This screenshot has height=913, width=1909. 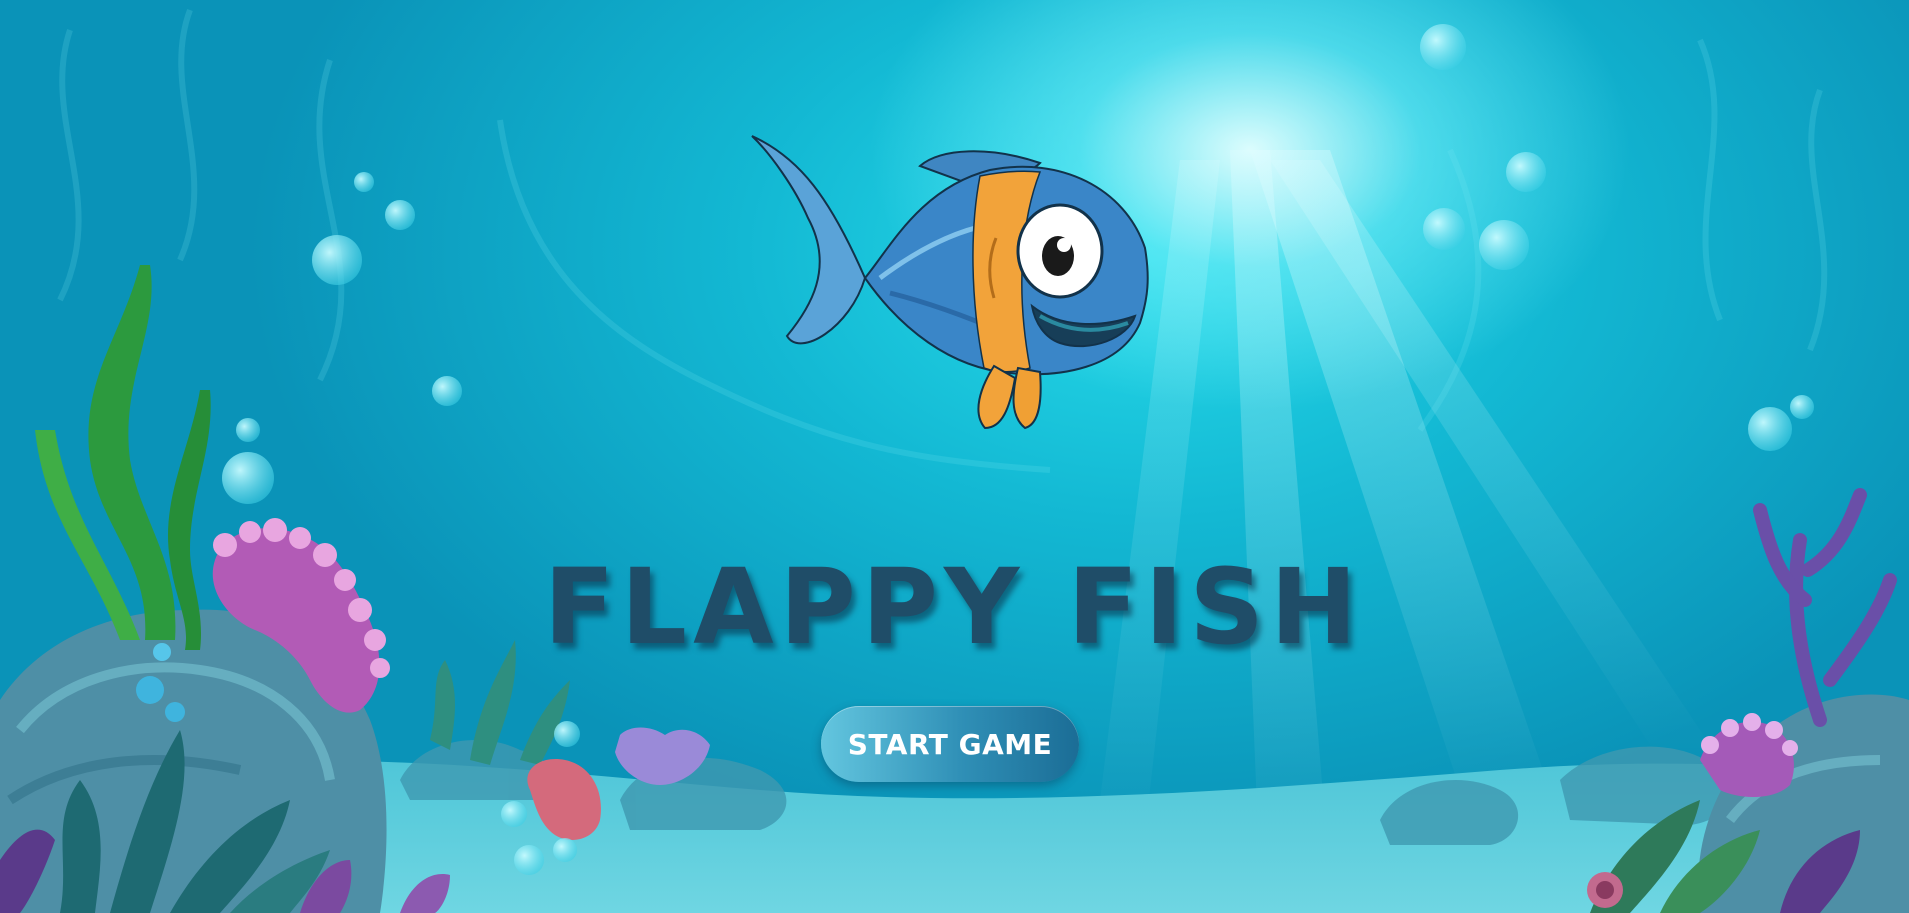 What do you see at coordinates (950, 282) in the screenshot?
I see `fish-icon` at bounding box center [950, 282].